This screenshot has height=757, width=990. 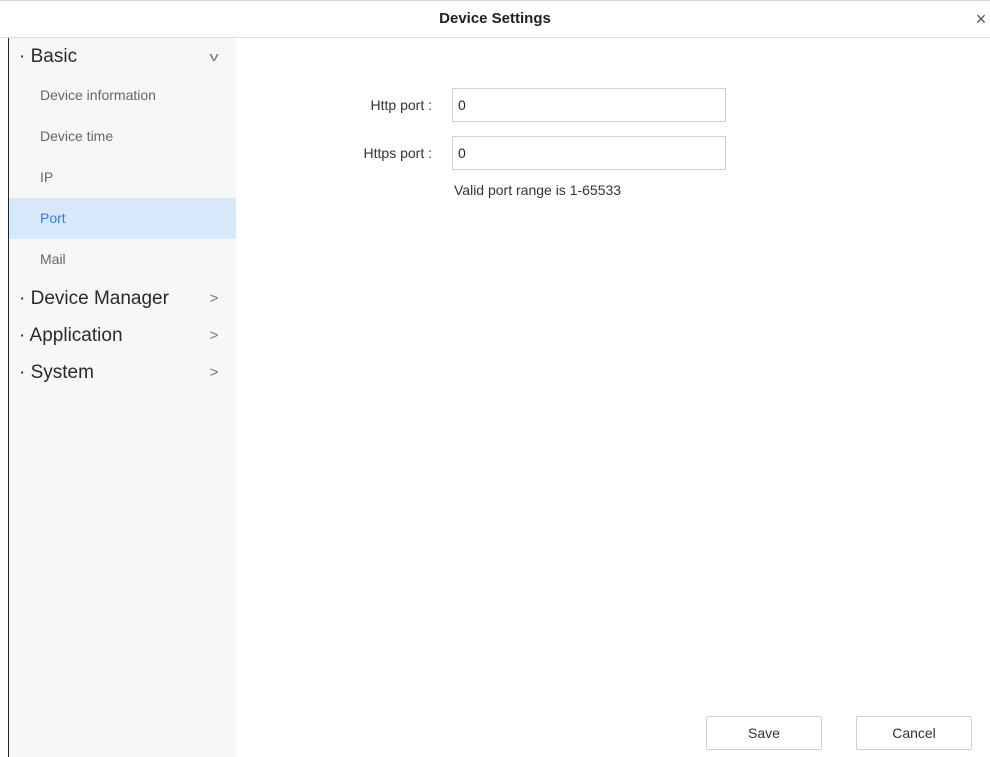 I want to click on sidebar-group-application: · Application >, so click(x=122, y=335).